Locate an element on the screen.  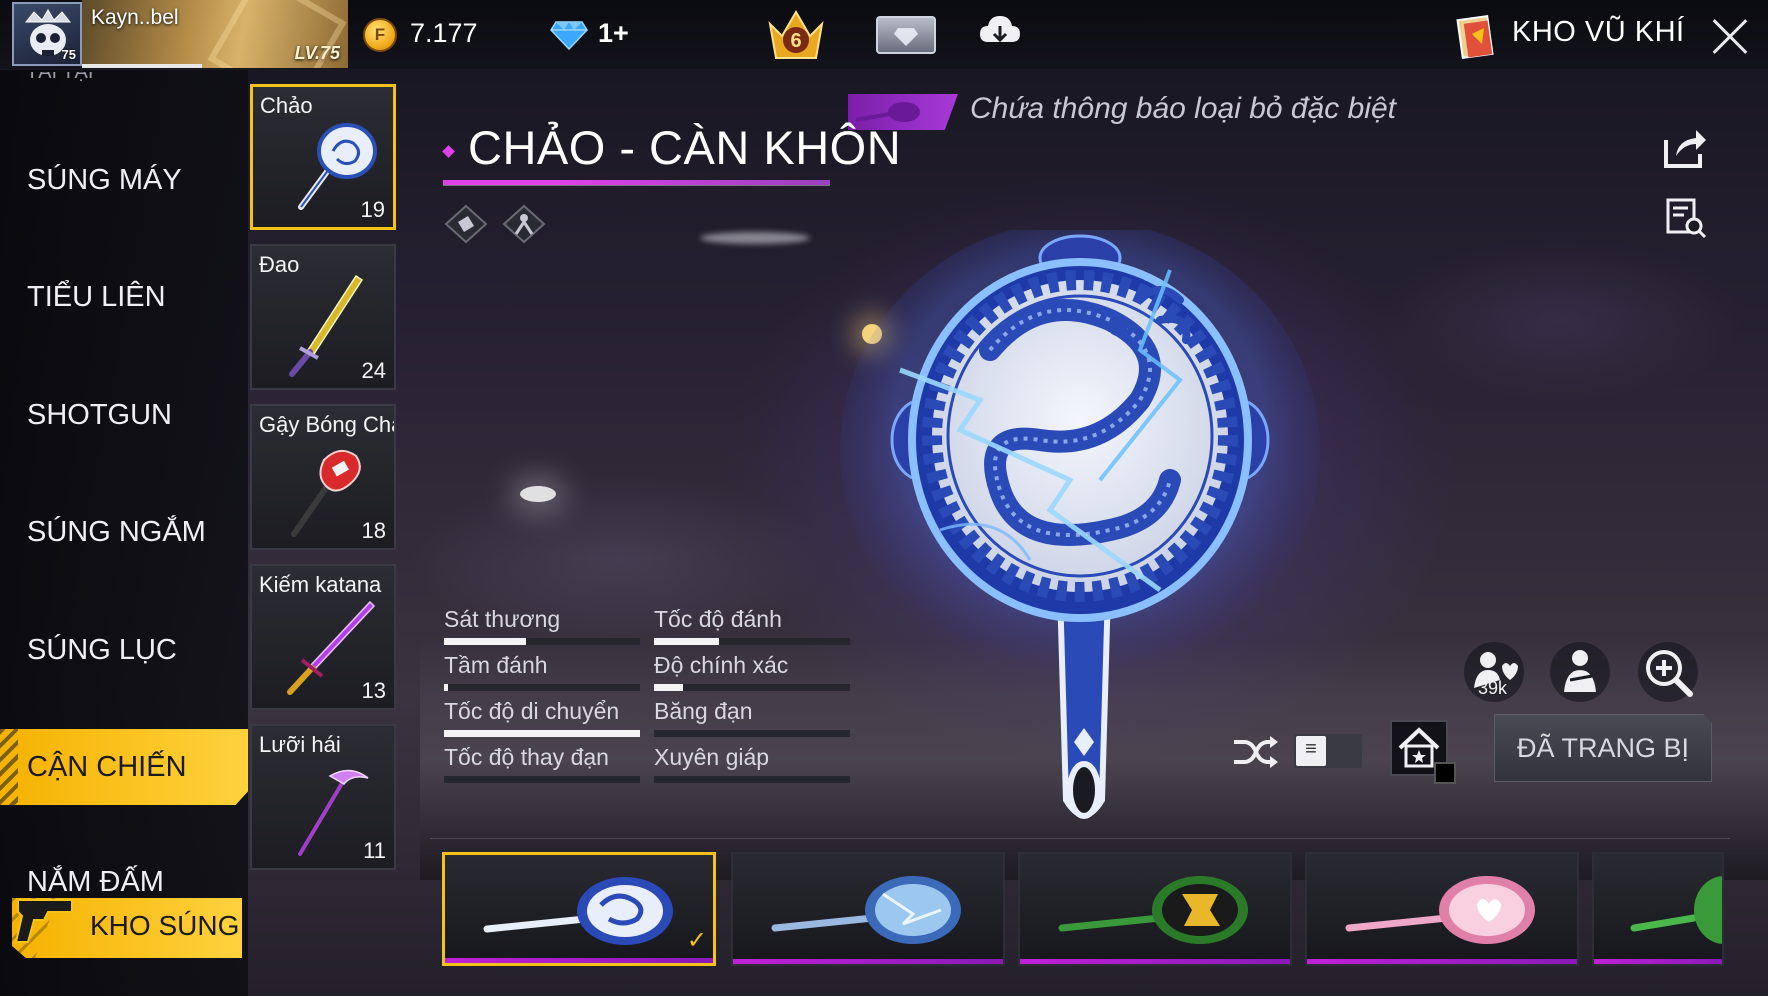
weapon-card-pan: Chảo 19 is located at coordinates (323, 157).